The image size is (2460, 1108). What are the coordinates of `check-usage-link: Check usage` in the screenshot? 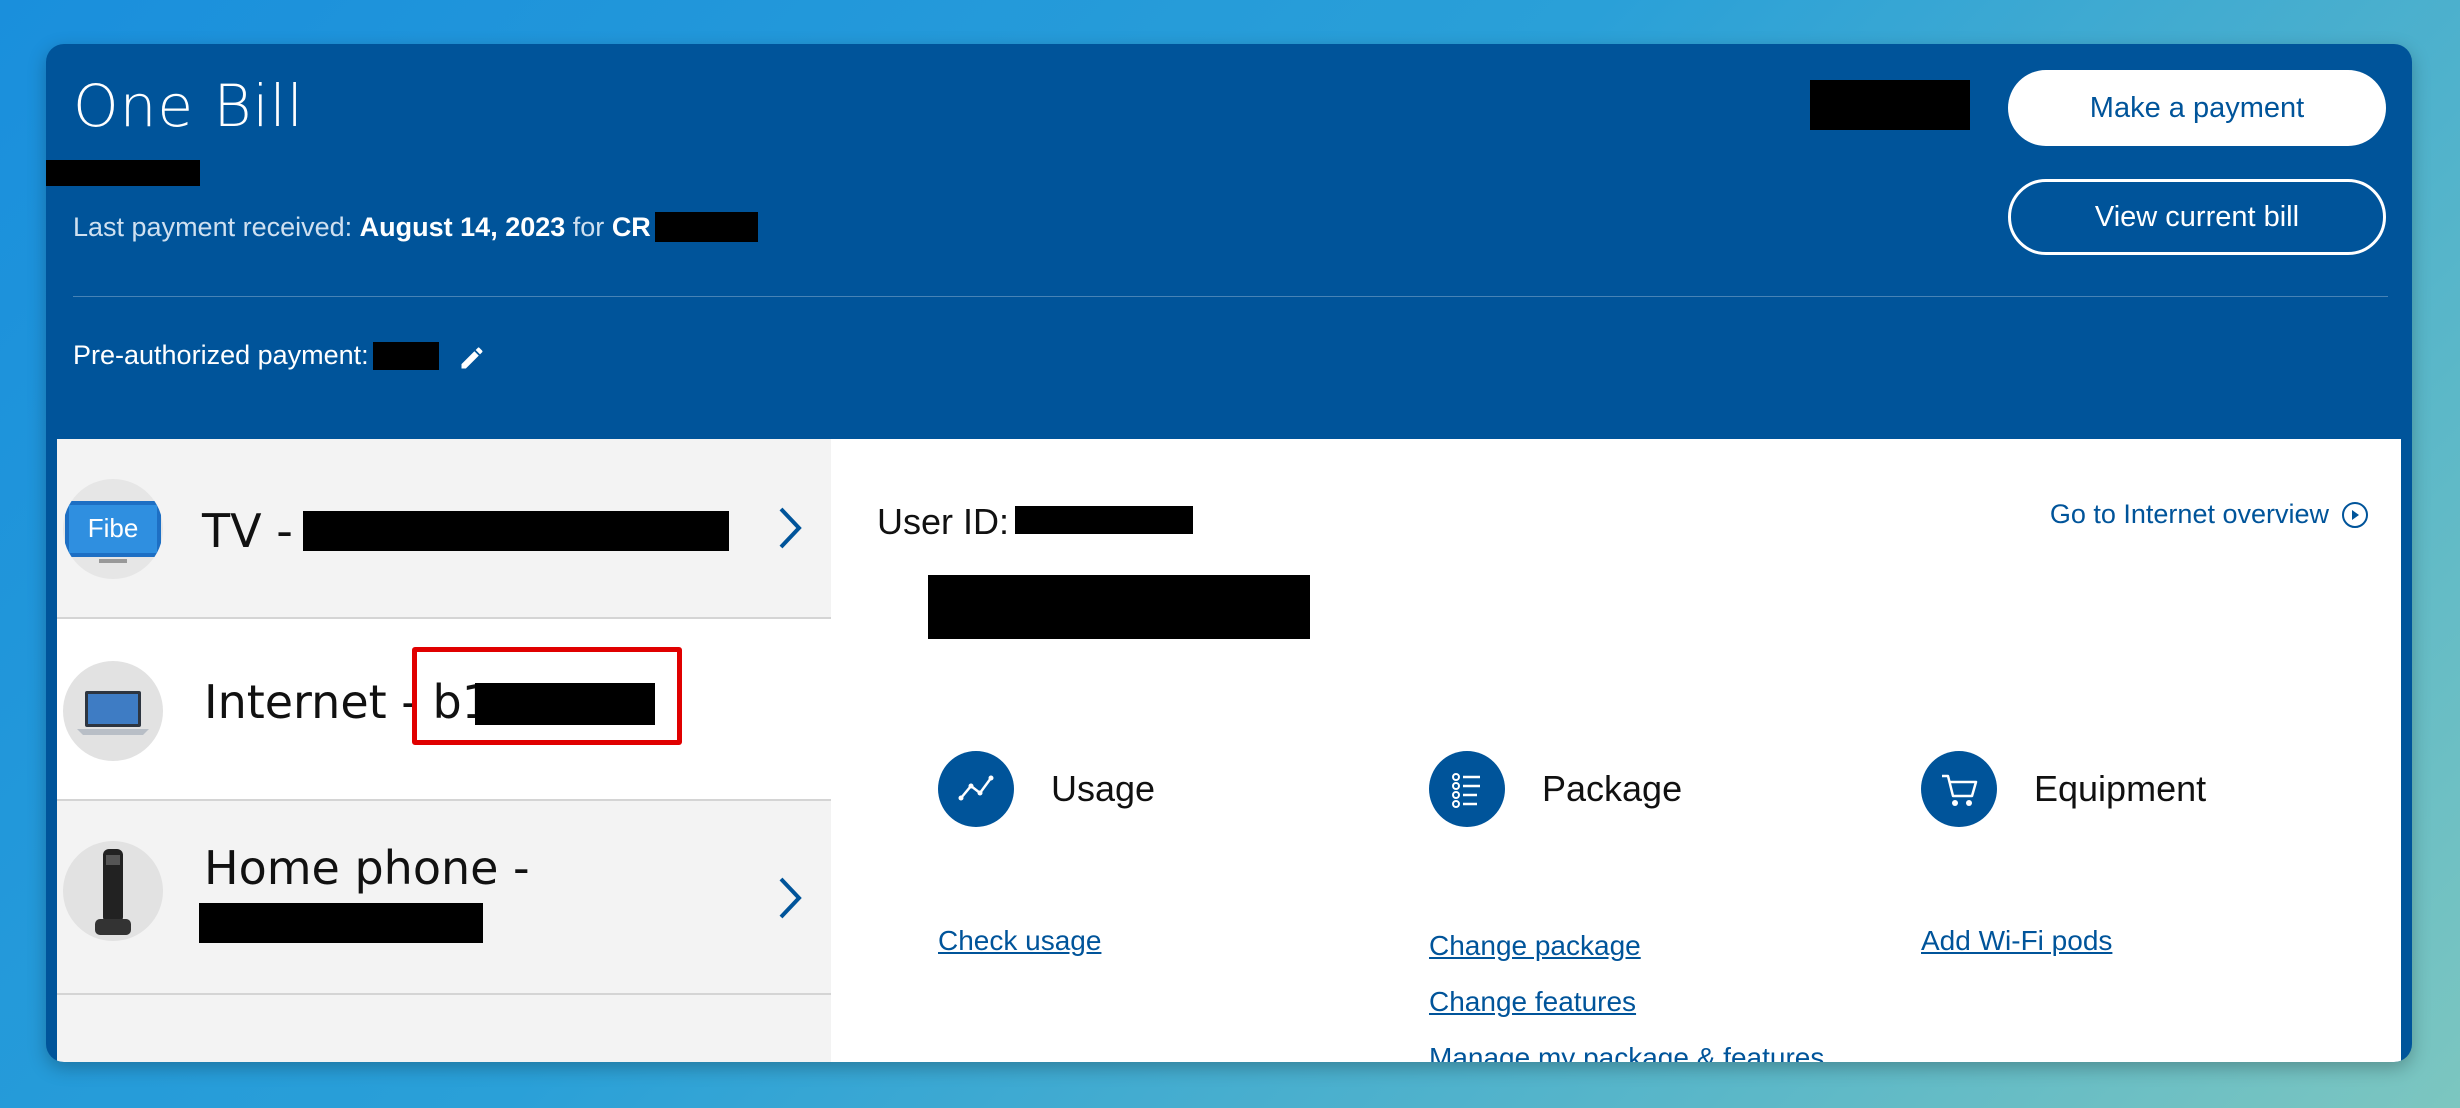 It's located at (1019, 941).